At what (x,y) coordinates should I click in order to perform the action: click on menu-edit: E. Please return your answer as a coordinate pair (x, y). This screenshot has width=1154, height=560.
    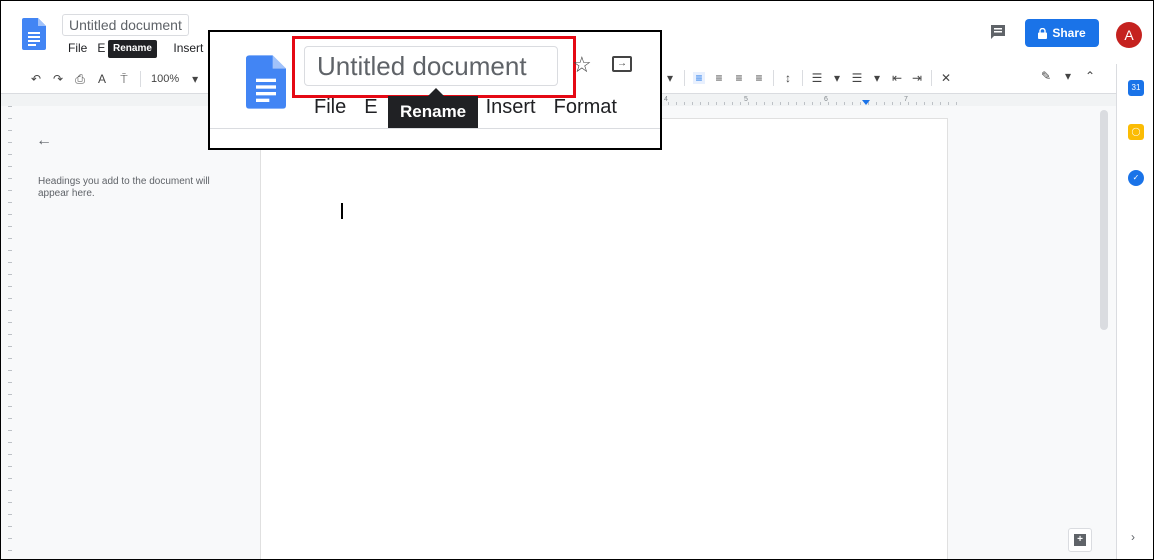
    Looking at the image, I should click on (101, 48).